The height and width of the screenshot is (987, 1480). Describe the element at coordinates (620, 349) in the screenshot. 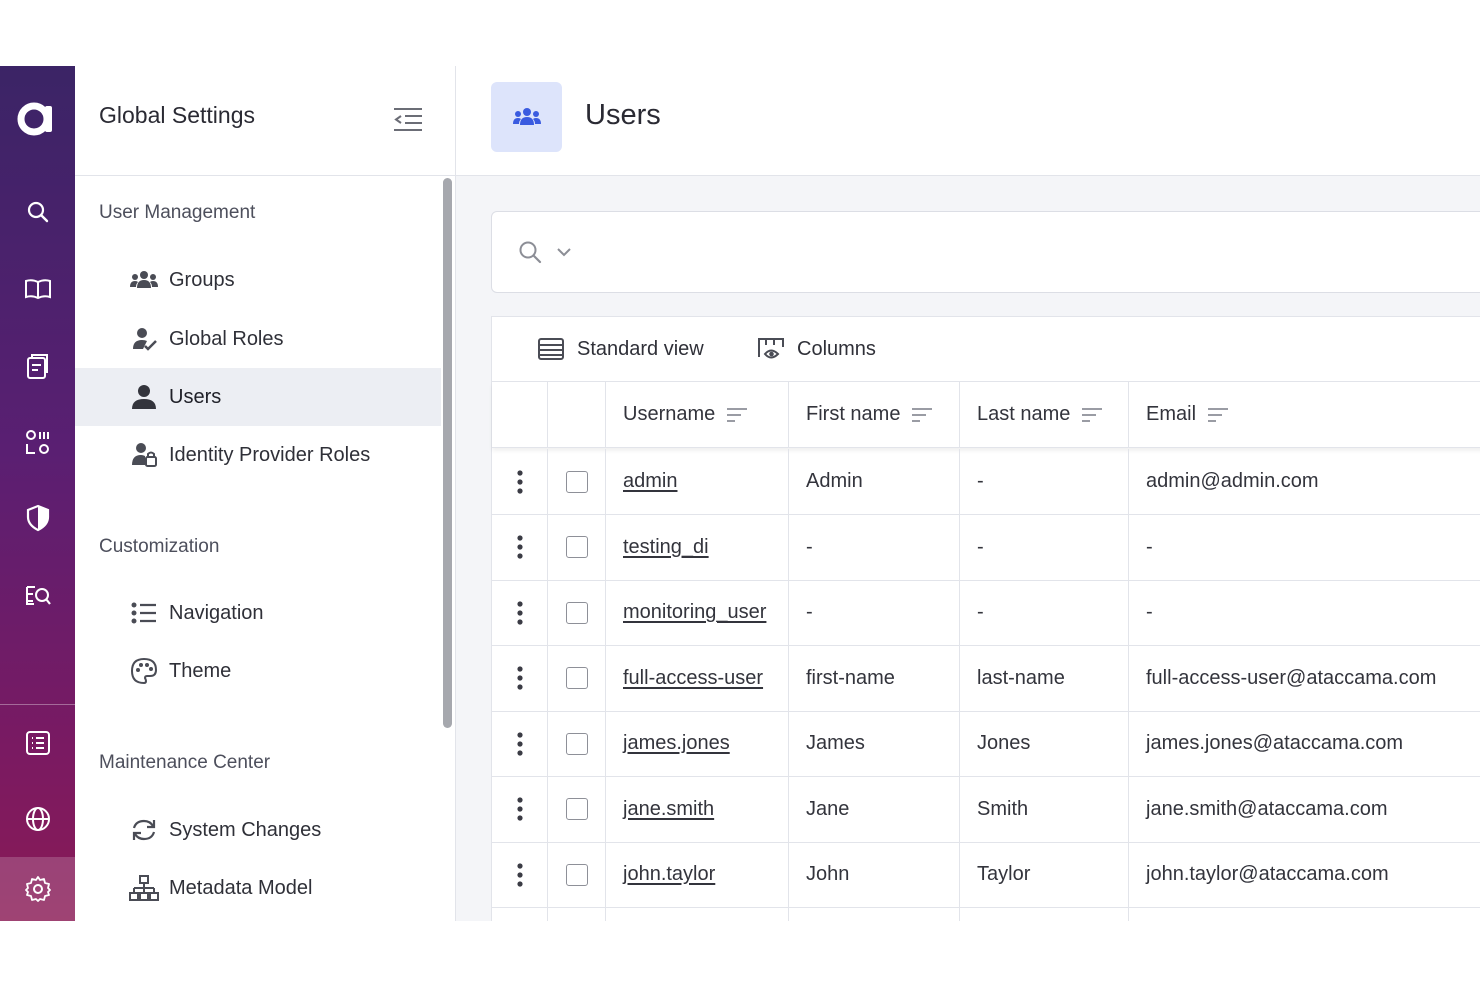

I see `standard-view-button: Standard view` at that location.